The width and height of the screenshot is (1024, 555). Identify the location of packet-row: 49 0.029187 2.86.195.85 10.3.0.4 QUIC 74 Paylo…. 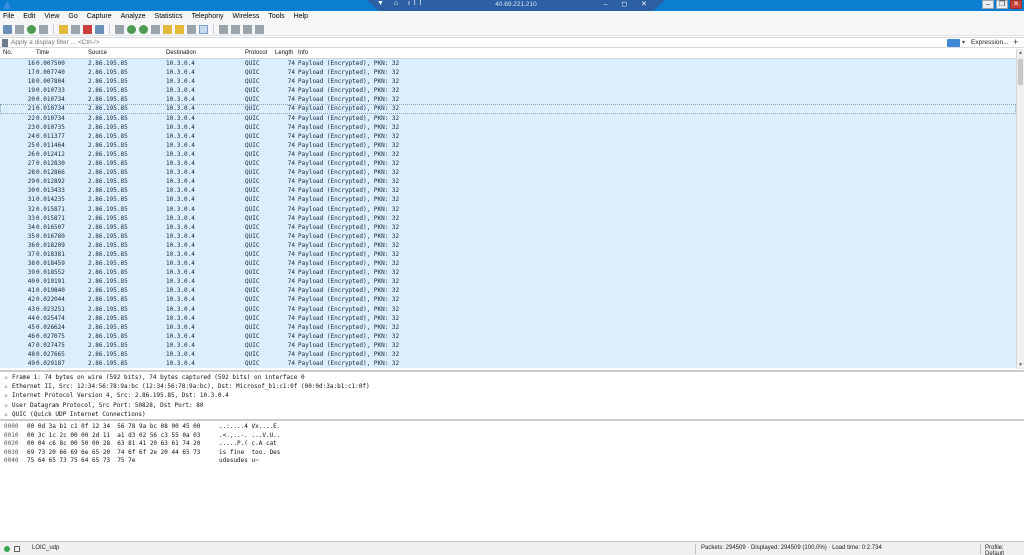
(508, 364).